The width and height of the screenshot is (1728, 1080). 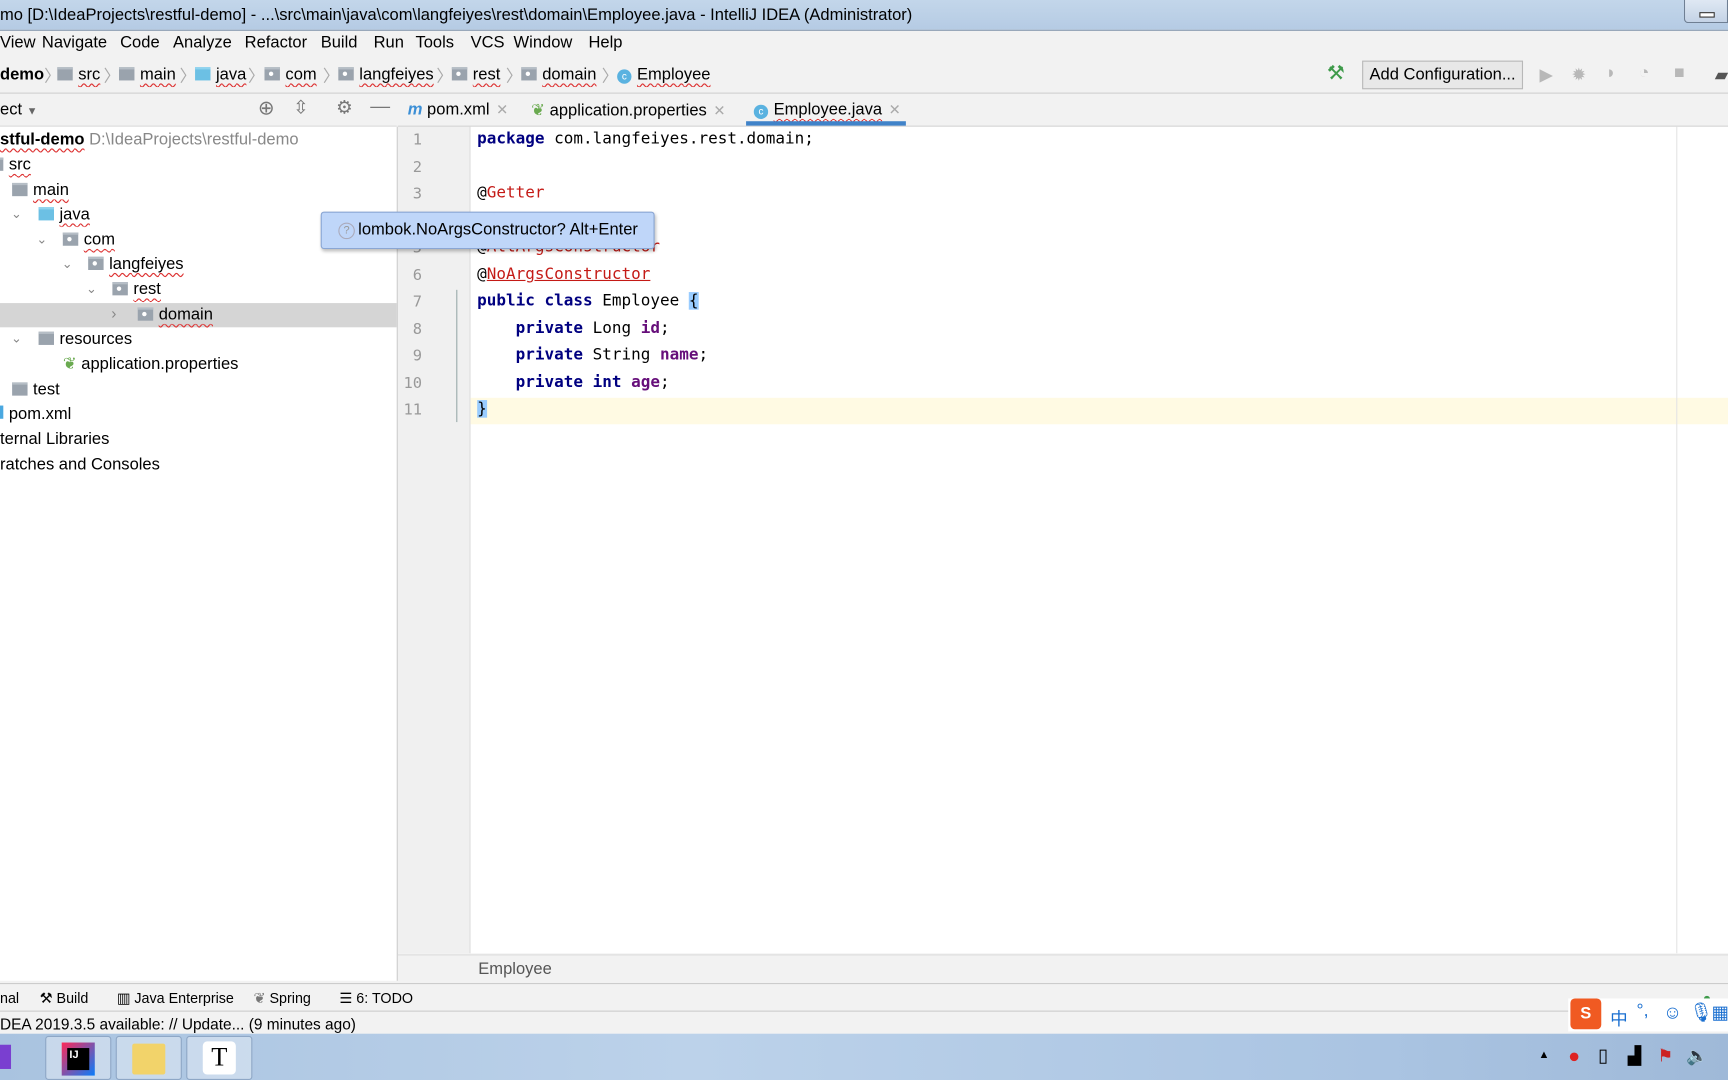 I want to click on crumb-main: main, so click(x=147, y=74).